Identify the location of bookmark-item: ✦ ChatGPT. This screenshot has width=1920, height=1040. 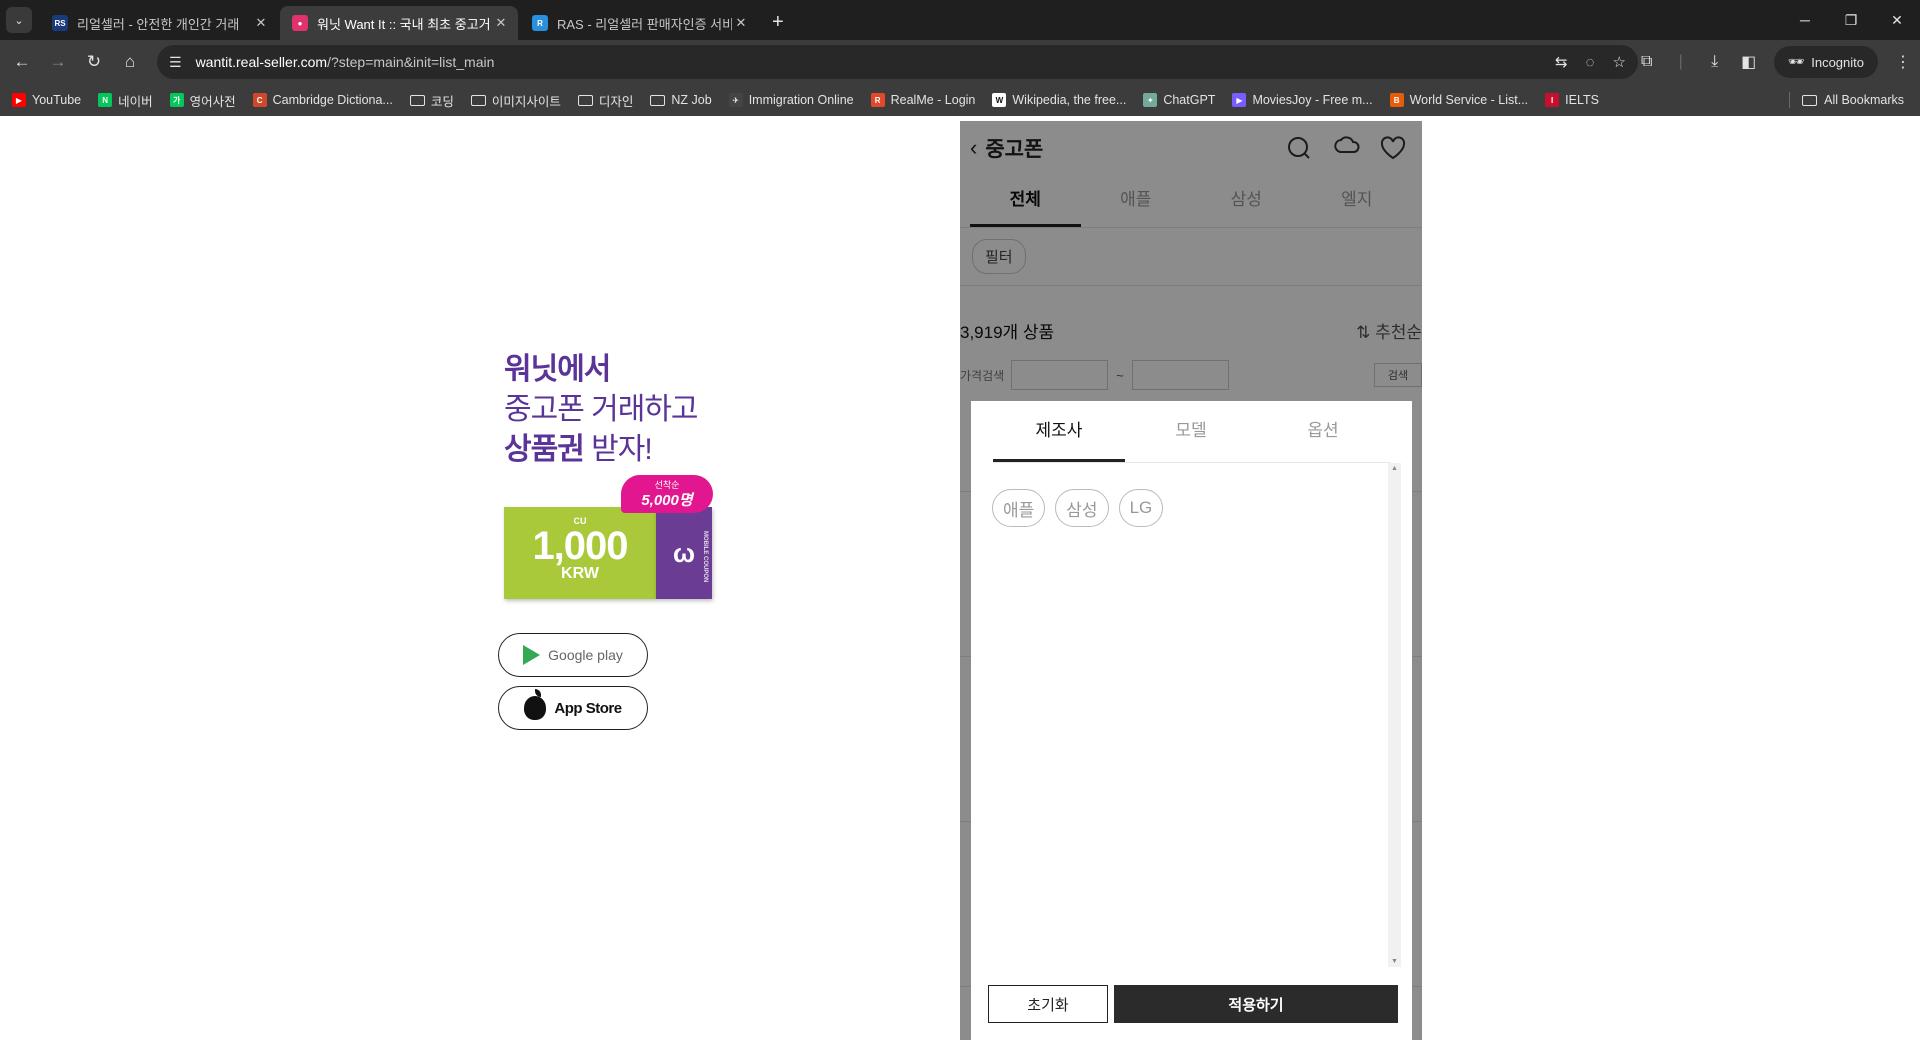
(1179, 100).